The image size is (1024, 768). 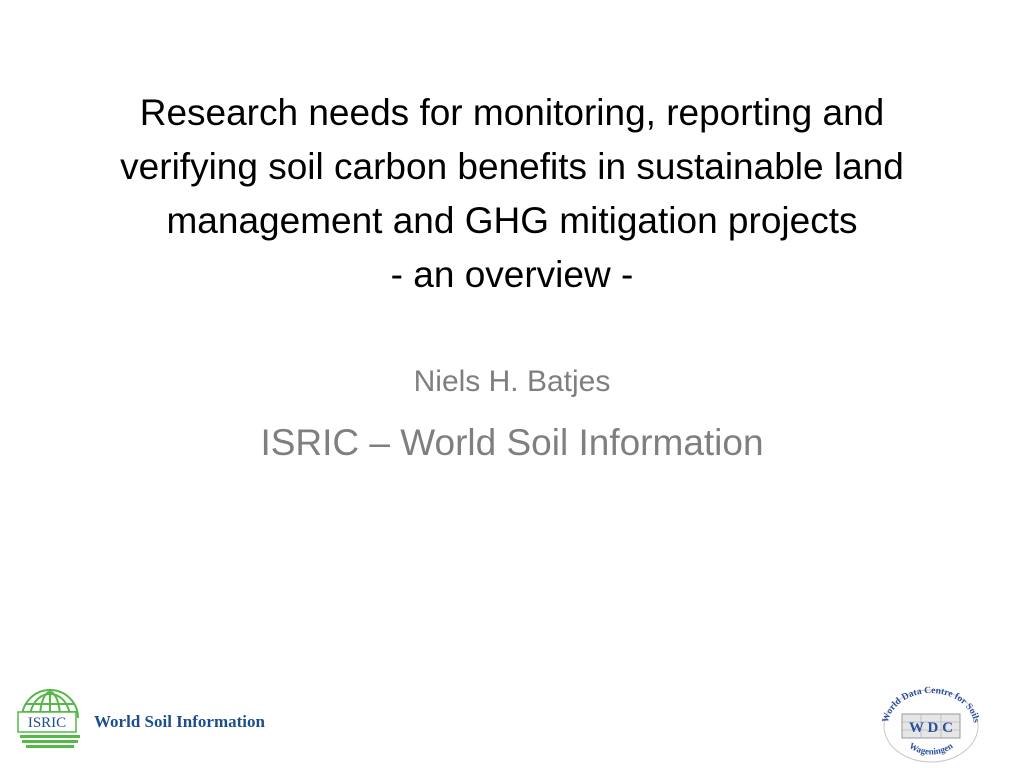 I want to click on wdc-center-text: W D C, so click(x=931, y=728).